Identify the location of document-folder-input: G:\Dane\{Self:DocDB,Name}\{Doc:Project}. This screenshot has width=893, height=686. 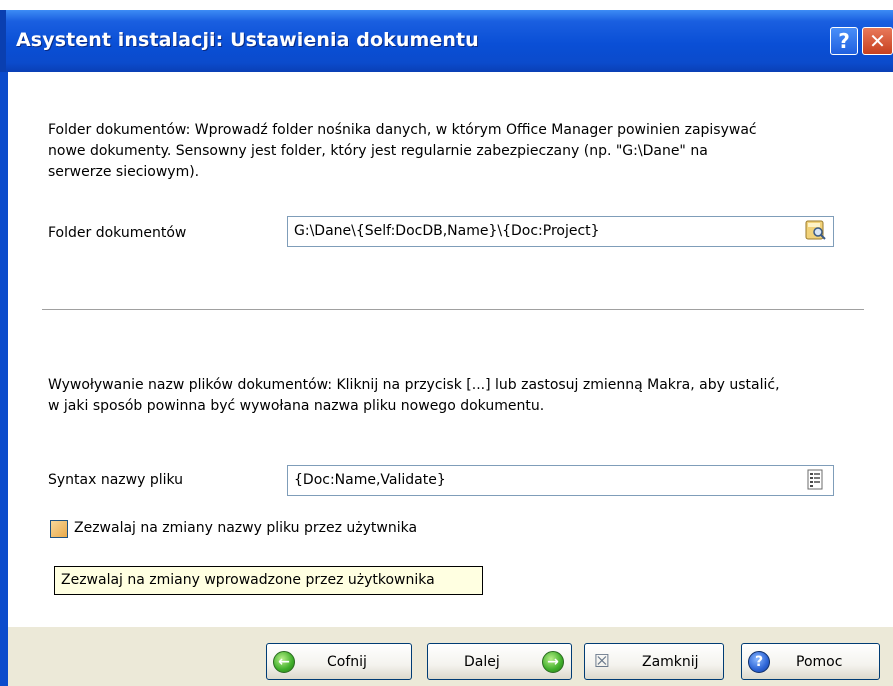
(560, 231).